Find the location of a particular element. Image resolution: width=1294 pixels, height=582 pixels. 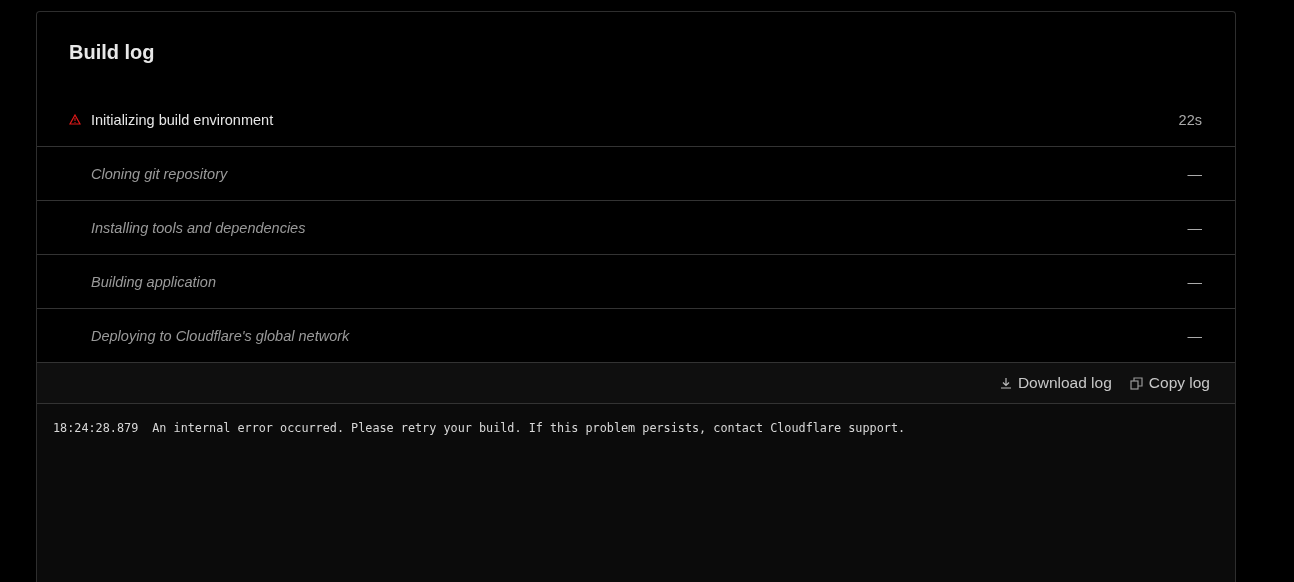

step-duration: 22s is located at coordinates (1190, 119).